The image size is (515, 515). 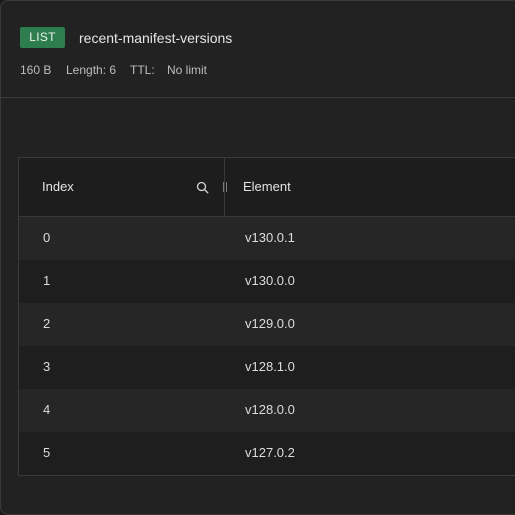 I want to click on search-icon, so click(x=202, y=187).